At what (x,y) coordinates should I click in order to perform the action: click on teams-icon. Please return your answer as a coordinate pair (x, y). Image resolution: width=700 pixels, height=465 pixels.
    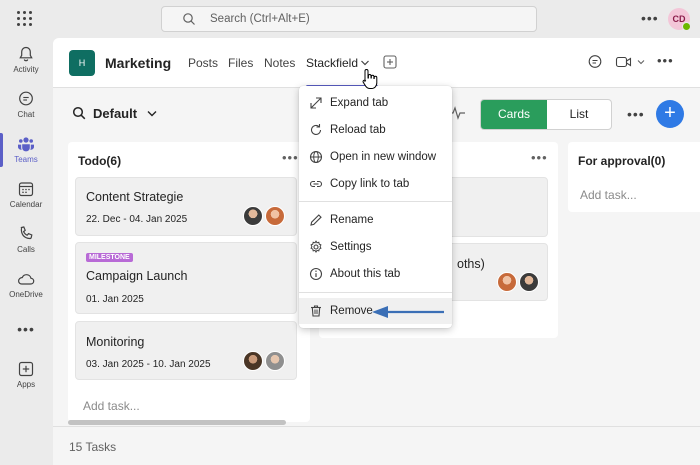
    Looking at the image, I should click on (26, 144).